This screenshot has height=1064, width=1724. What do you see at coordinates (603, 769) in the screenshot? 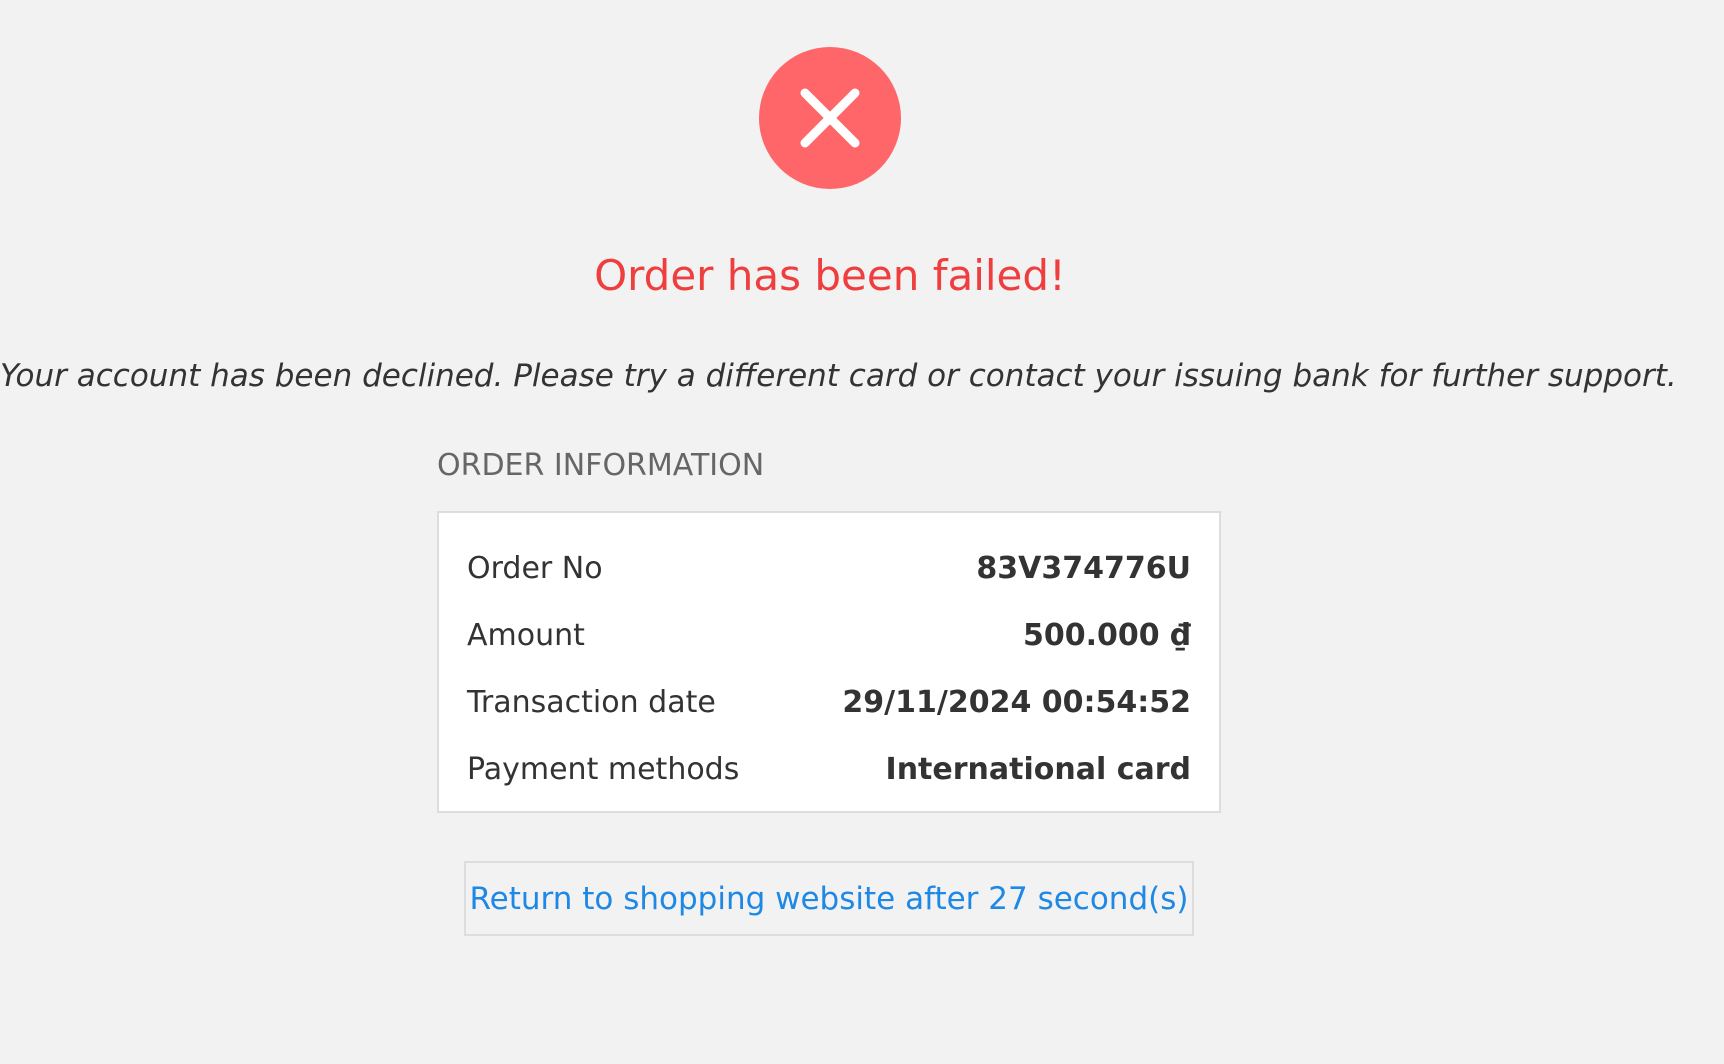
I see `payment-methods-label: Payment methods` at bounding box center [603, 769].